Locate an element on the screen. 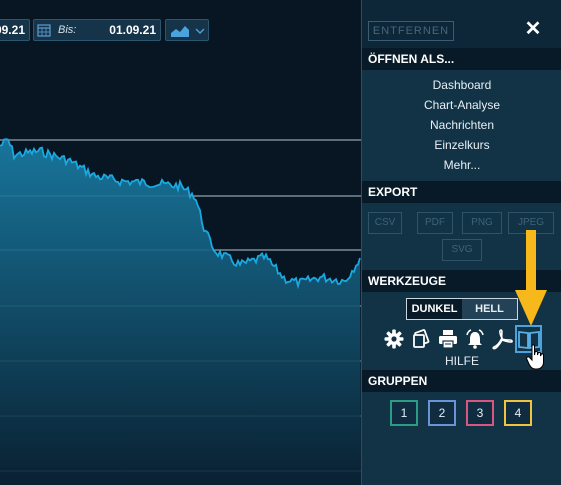 This screenshot has height=485, width=561. date-from-field: 0.09.21 is located at coordinates (15, 30).